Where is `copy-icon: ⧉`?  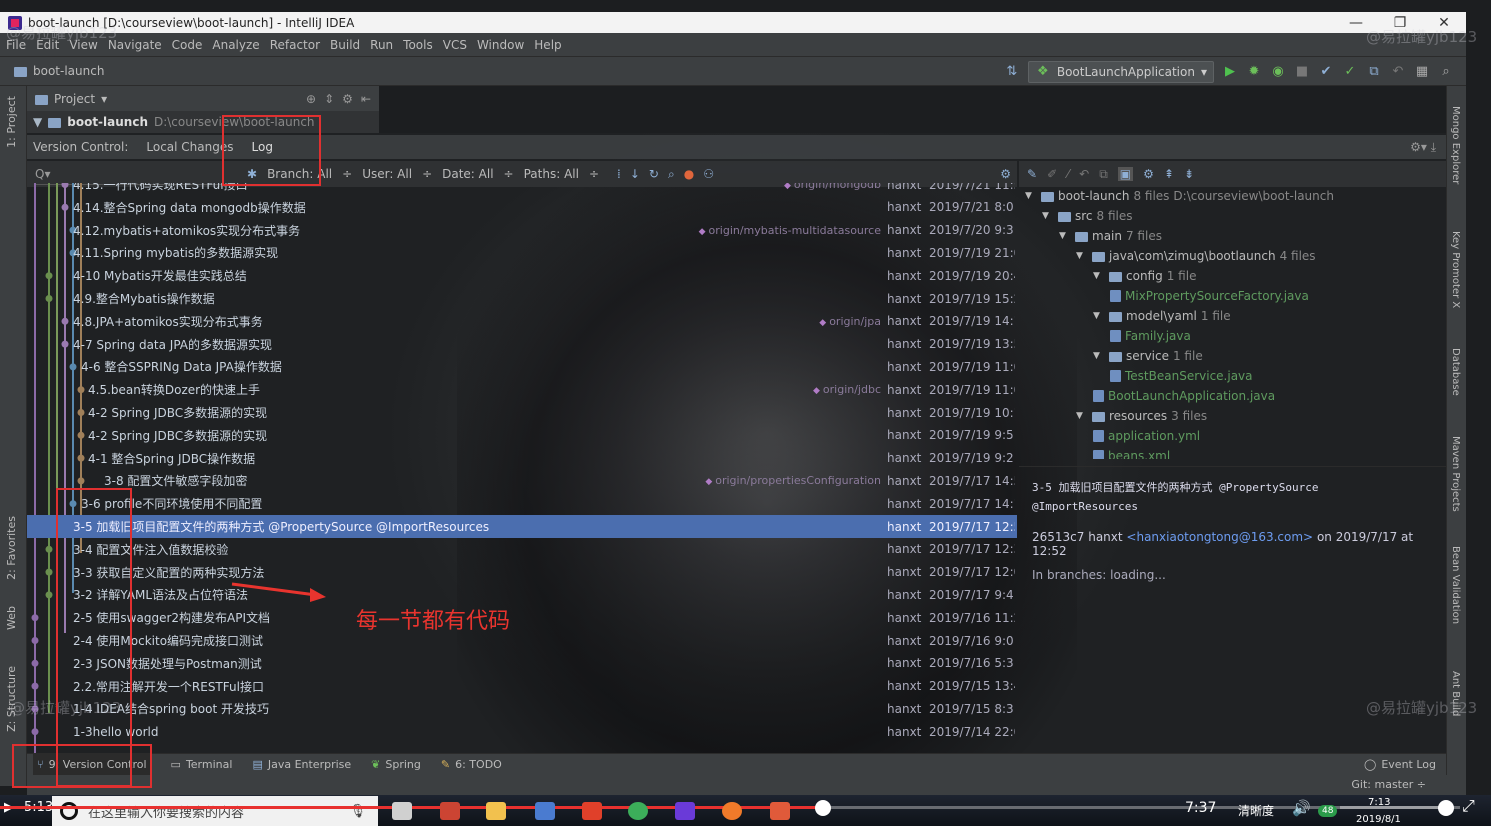
copy-icon: ⧉ is located at coordinates (1103, 174).